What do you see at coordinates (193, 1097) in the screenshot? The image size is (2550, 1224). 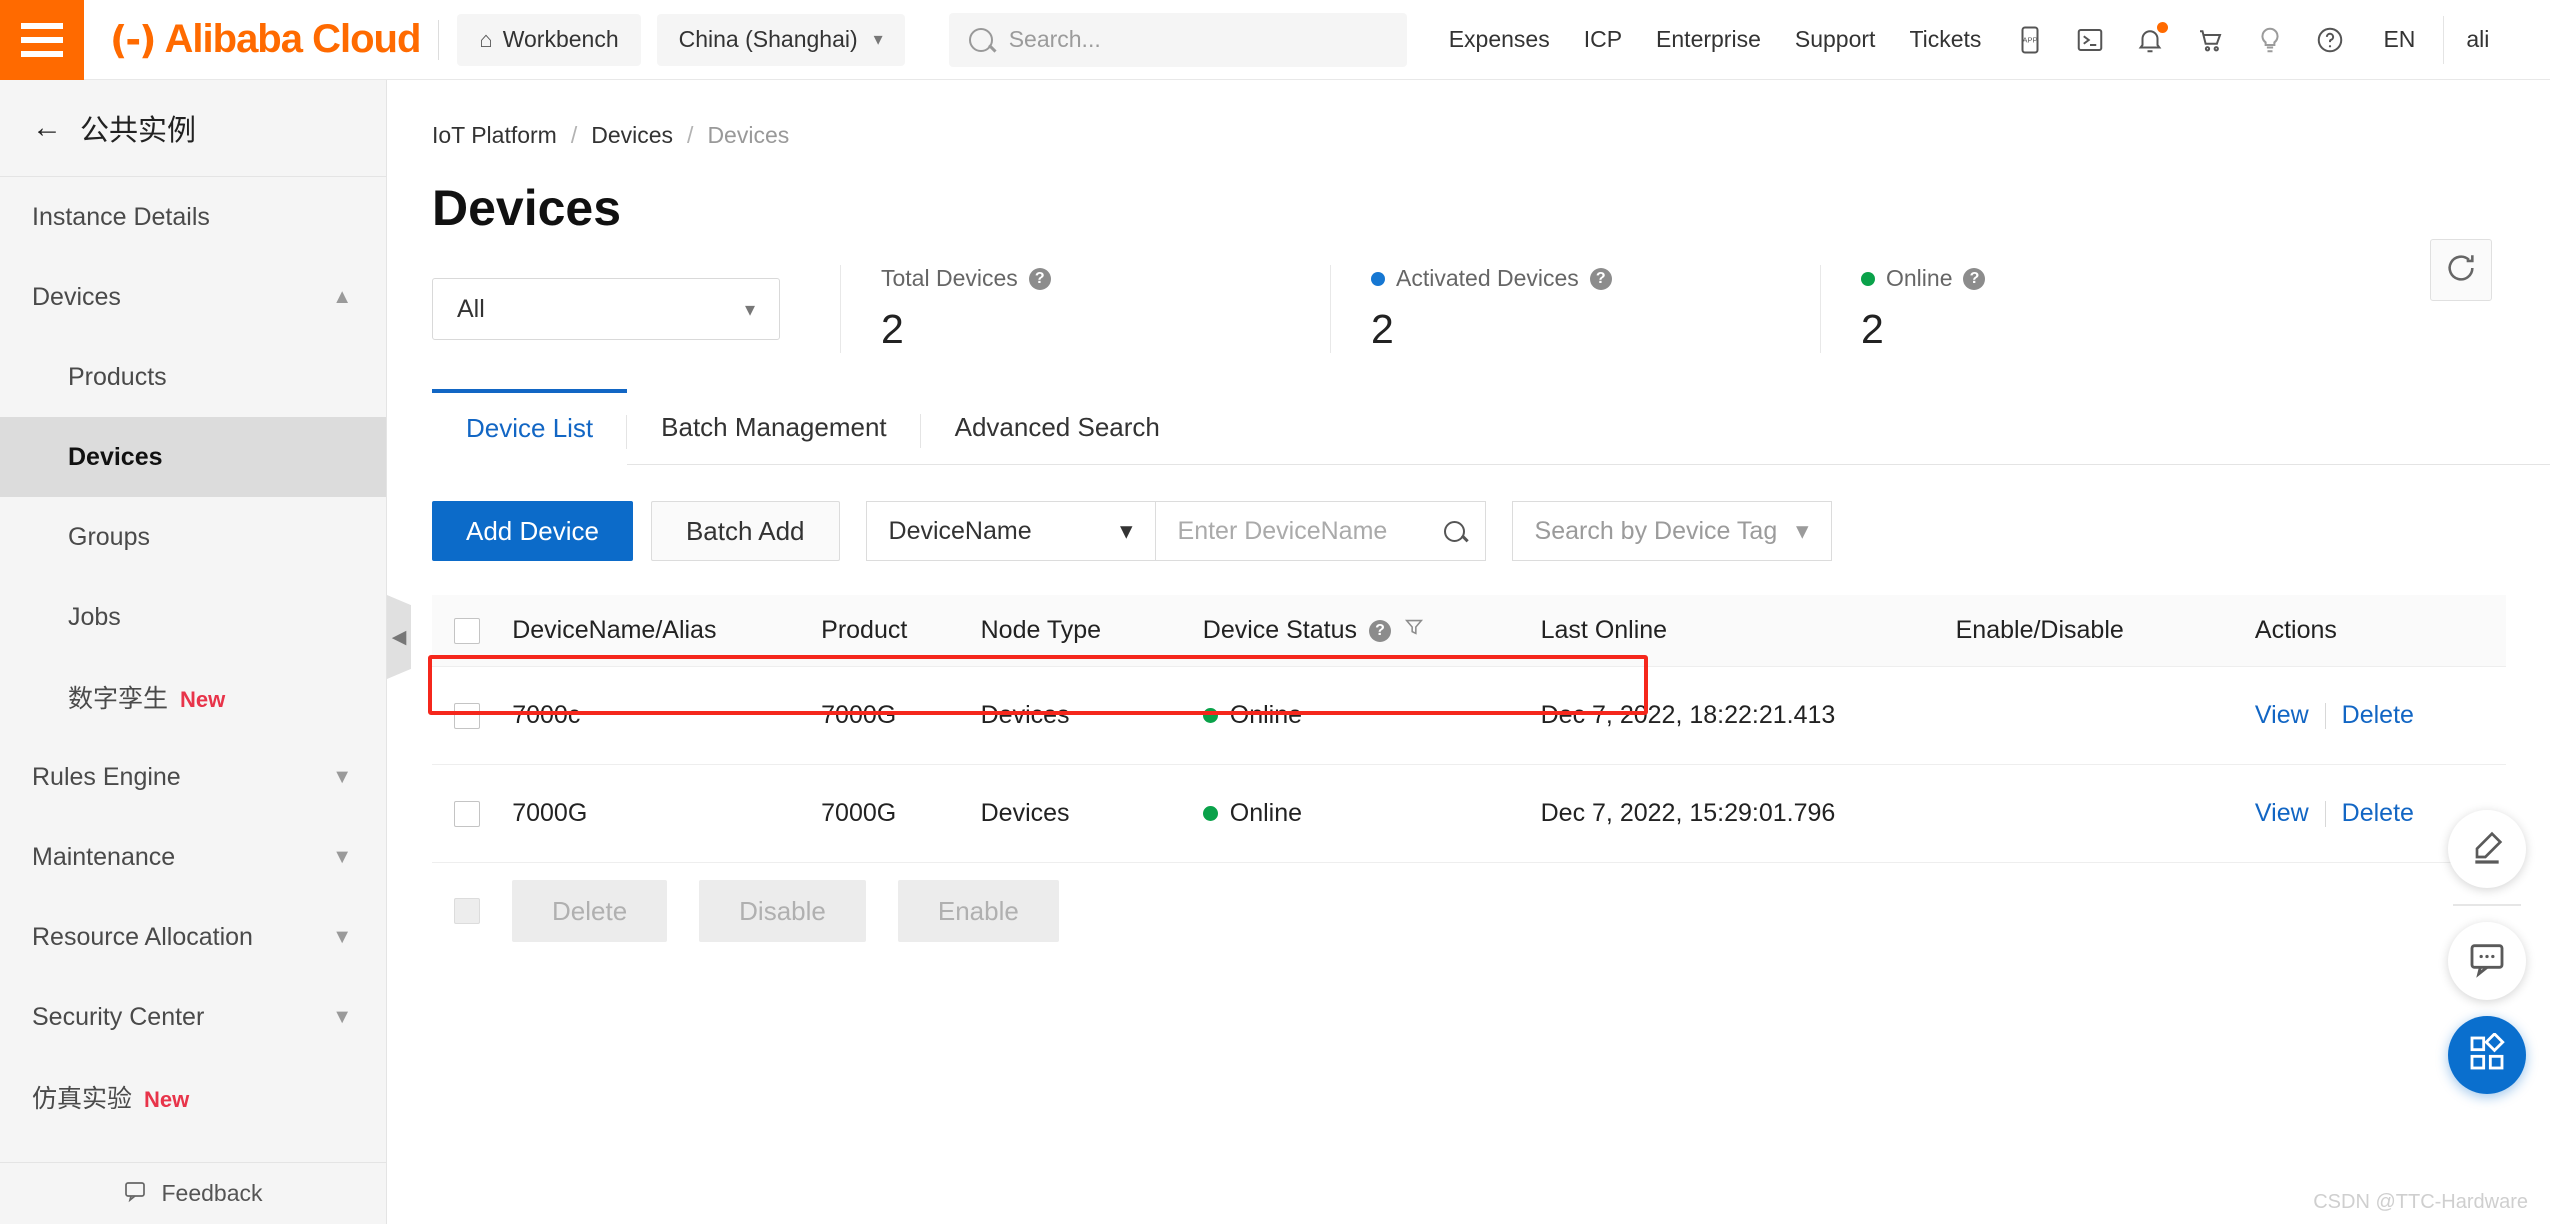 I see `sidebar-item-simulation-lab: 仿真实验 New` at bounding box center [193, 1097].